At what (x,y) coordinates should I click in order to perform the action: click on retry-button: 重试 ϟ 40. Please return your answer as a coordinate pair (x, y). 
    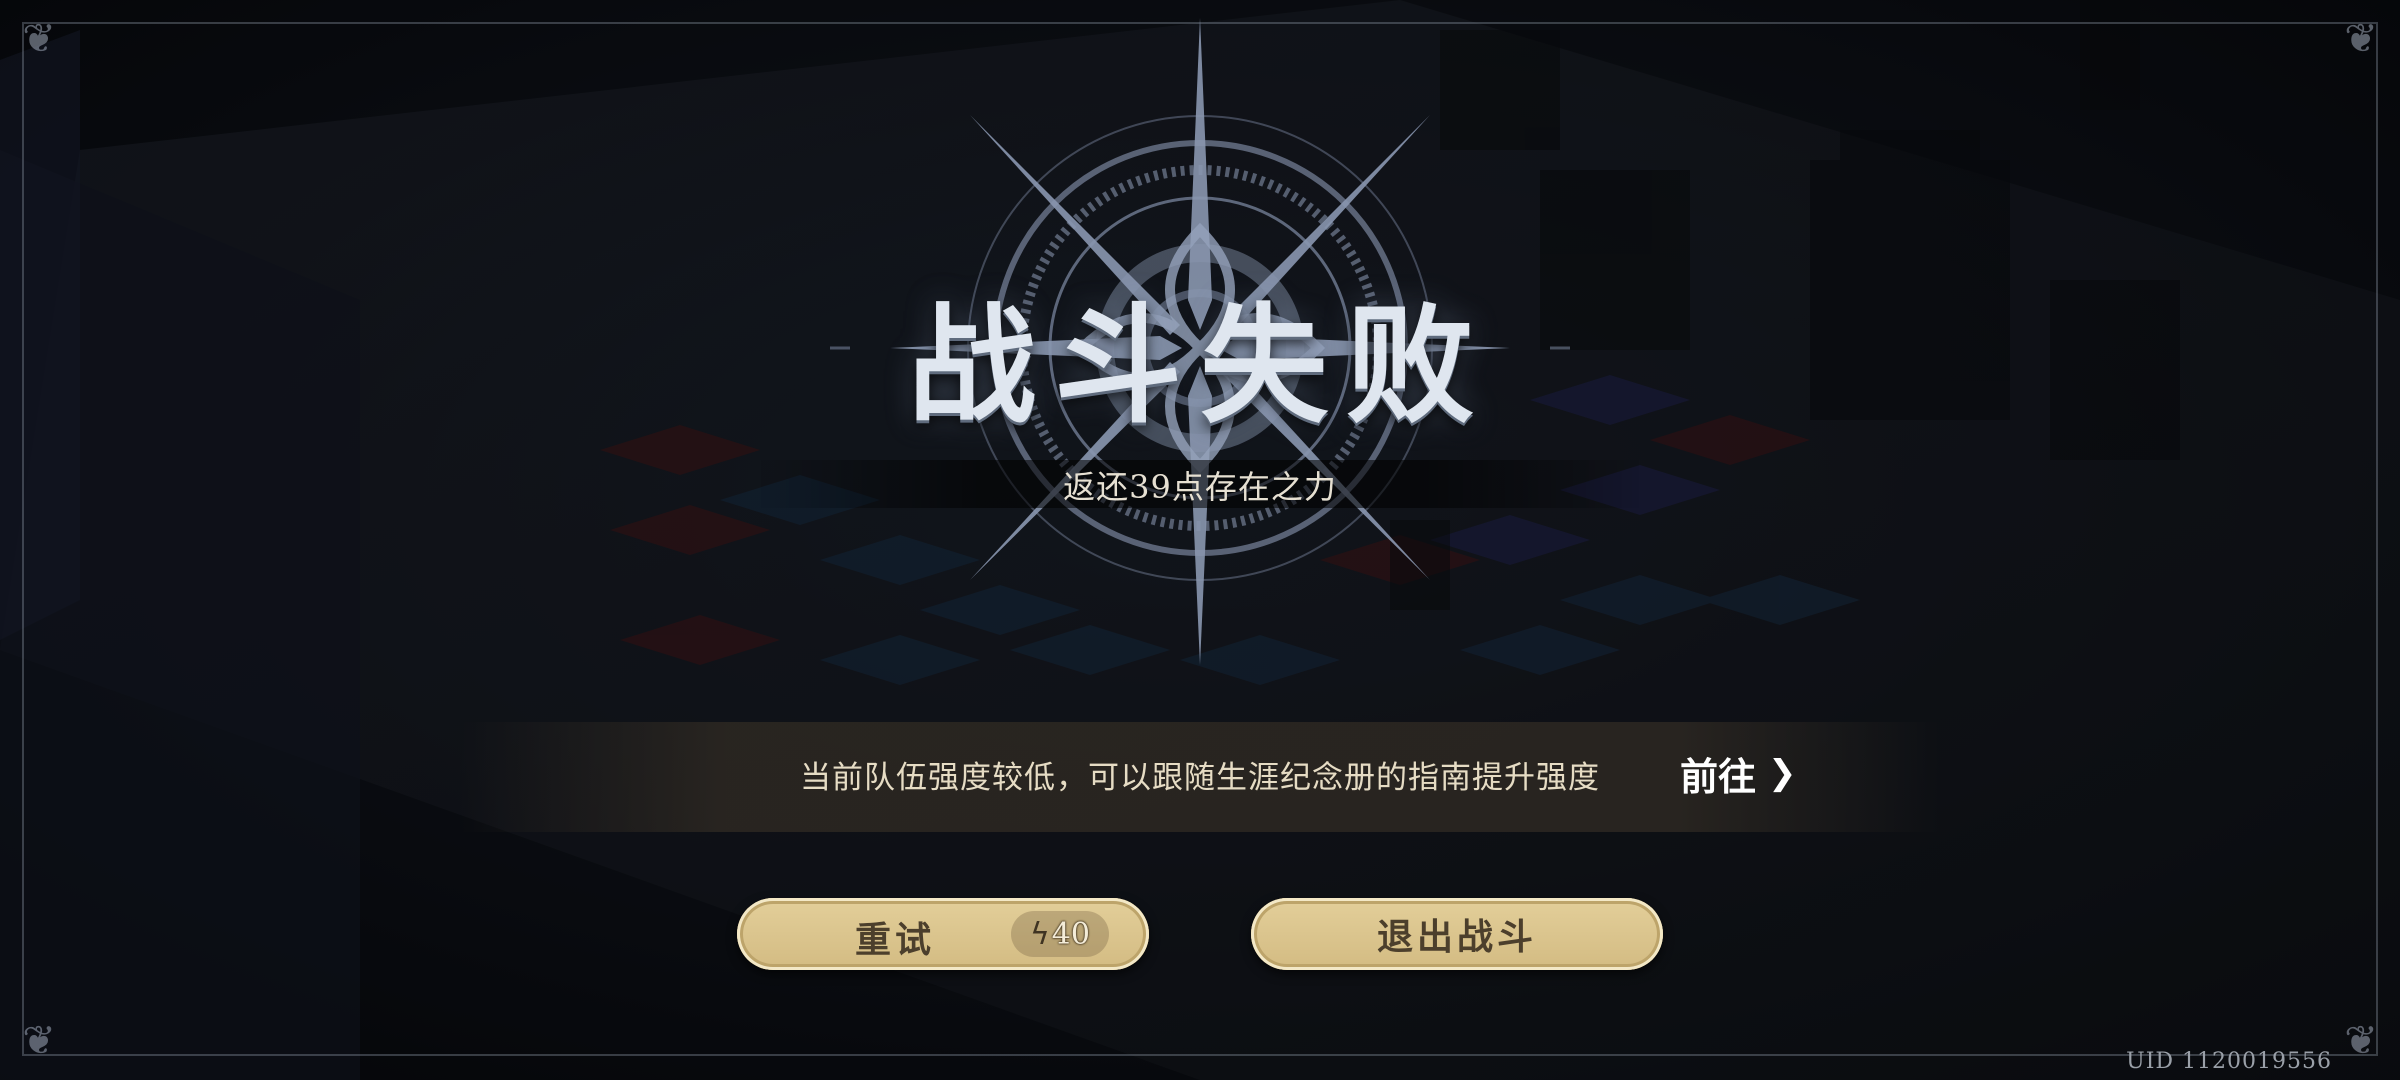
    Looking at the image, I should click on (943, 934).